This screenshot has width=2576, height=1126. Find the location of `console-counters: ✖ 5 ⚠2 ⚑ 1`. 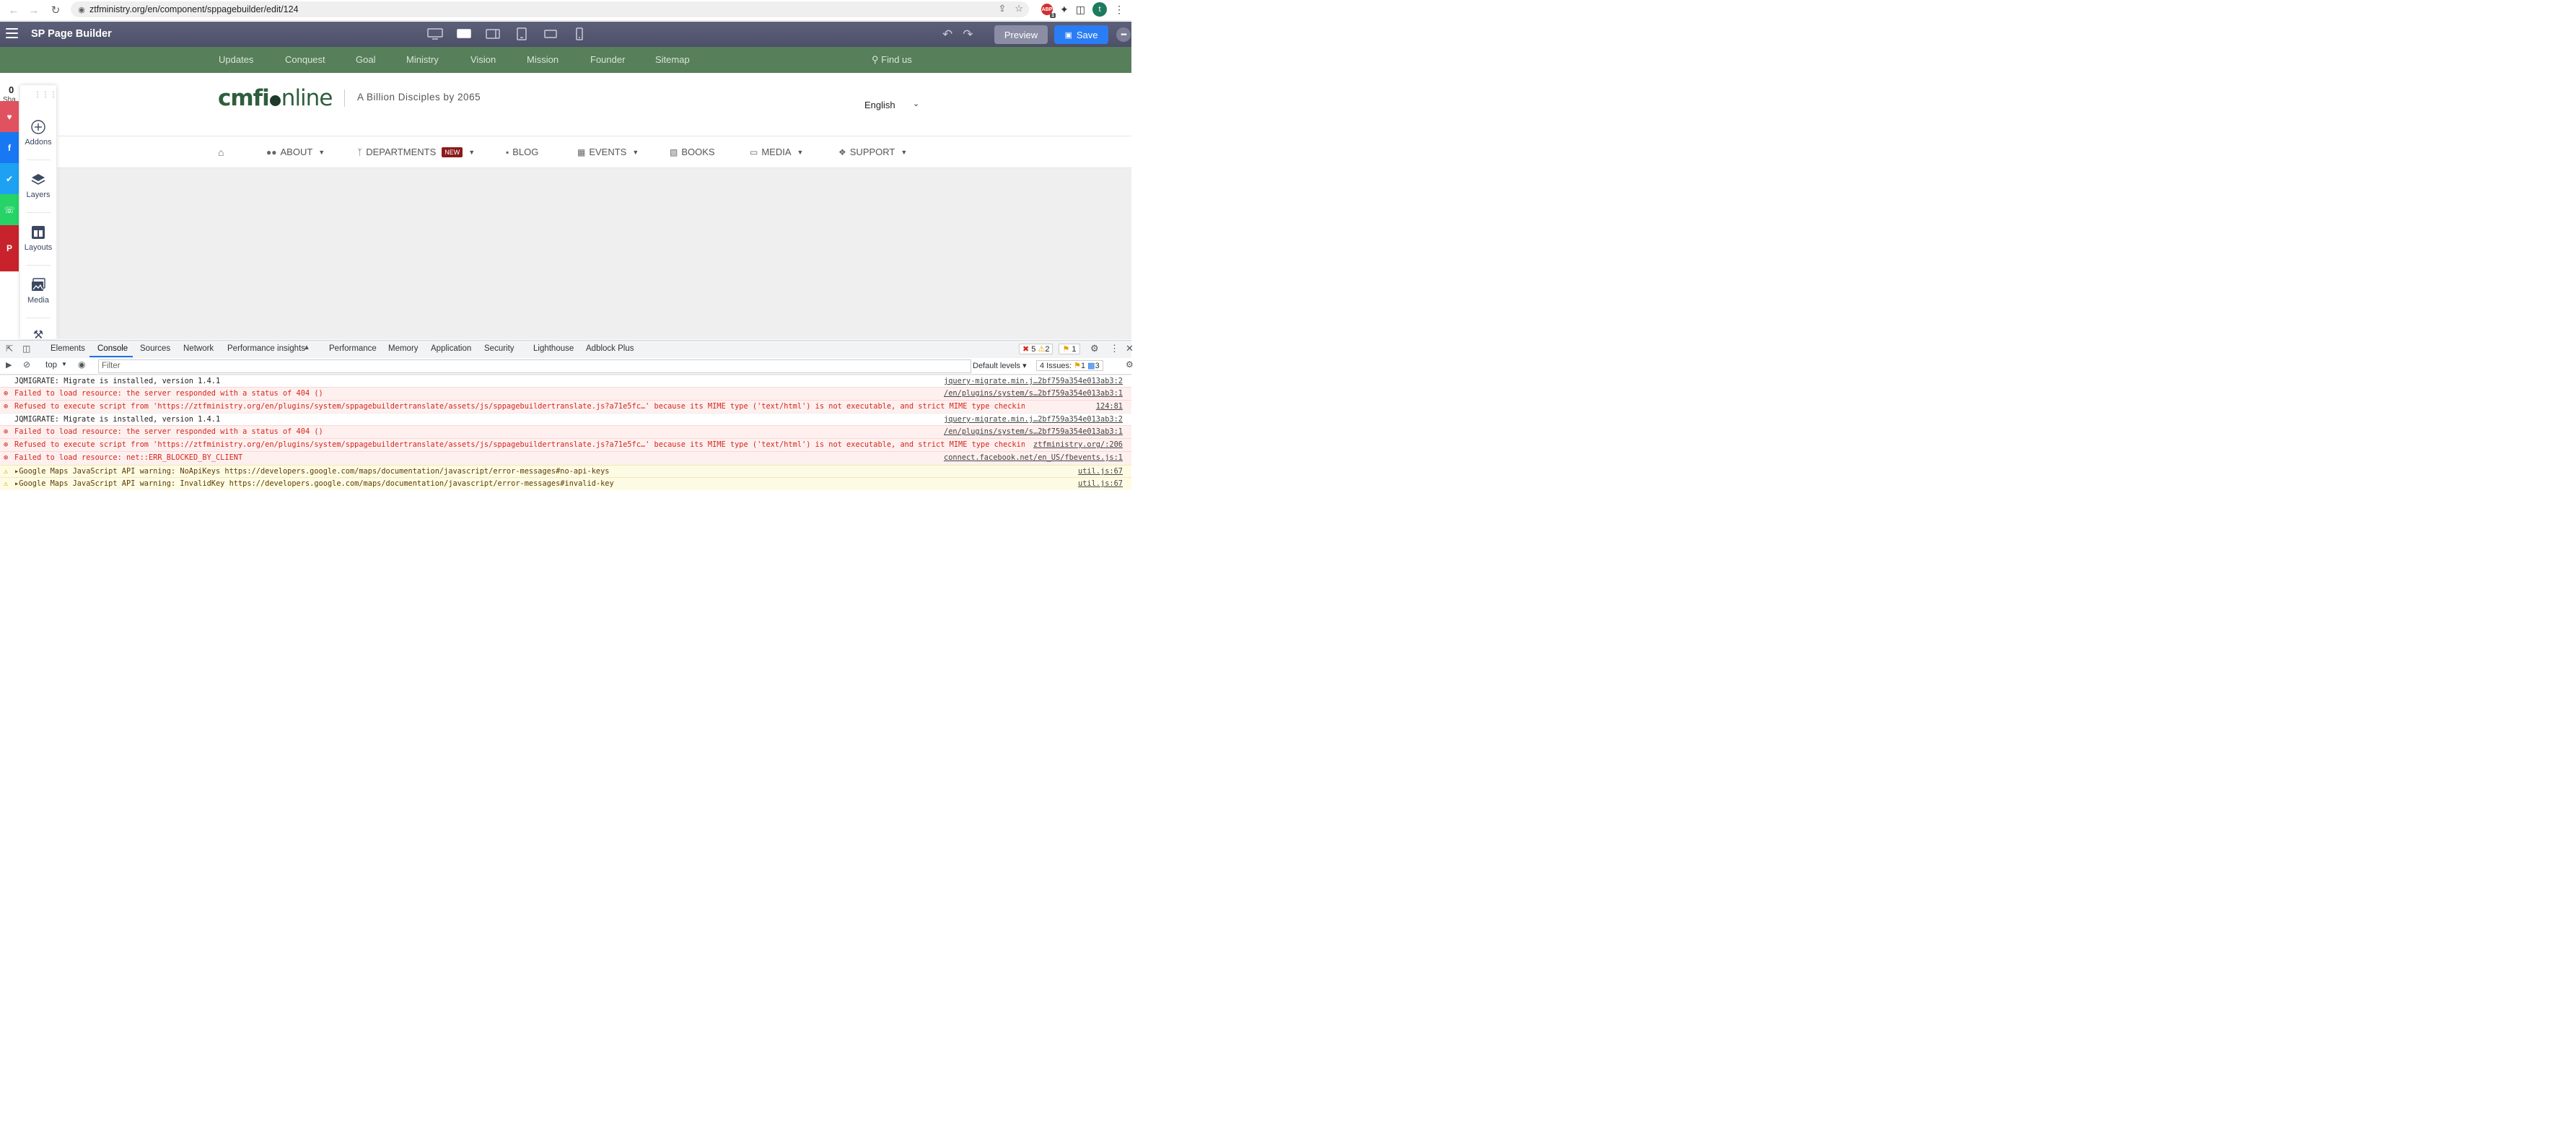

console-counters: ✖ 5 ⚠2 ⚑ 1 is located at coordinates (1049, 349).